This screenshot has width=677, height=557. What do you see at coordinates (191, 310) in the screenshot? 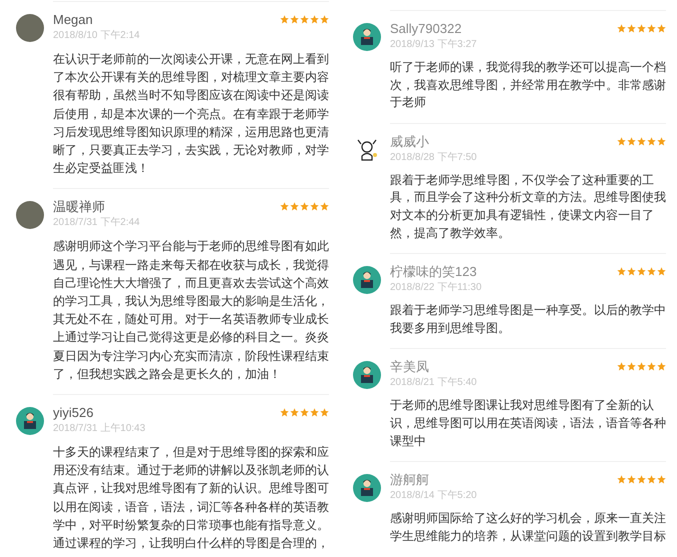
I see `review-text: 感谢明师这个学习平台能与于老师的思维导图有如此遇见，与课程一路走来每天都在收获与成长，我觉得自己理论性大大增强了，而且更喜欢去尝试这个高效的学习工具，我认为思维导图最大的影响是生活化，其无处不在，随处可用。对于一名英语教师专业成长上通过学习让自己觉得这更是必修的科目之一。炎炎夏日因为专注学习内心充实而清凉，阶段性课程结束了，但我想实践之路会是更长久的，加油！` at bounding box center [191, 310].